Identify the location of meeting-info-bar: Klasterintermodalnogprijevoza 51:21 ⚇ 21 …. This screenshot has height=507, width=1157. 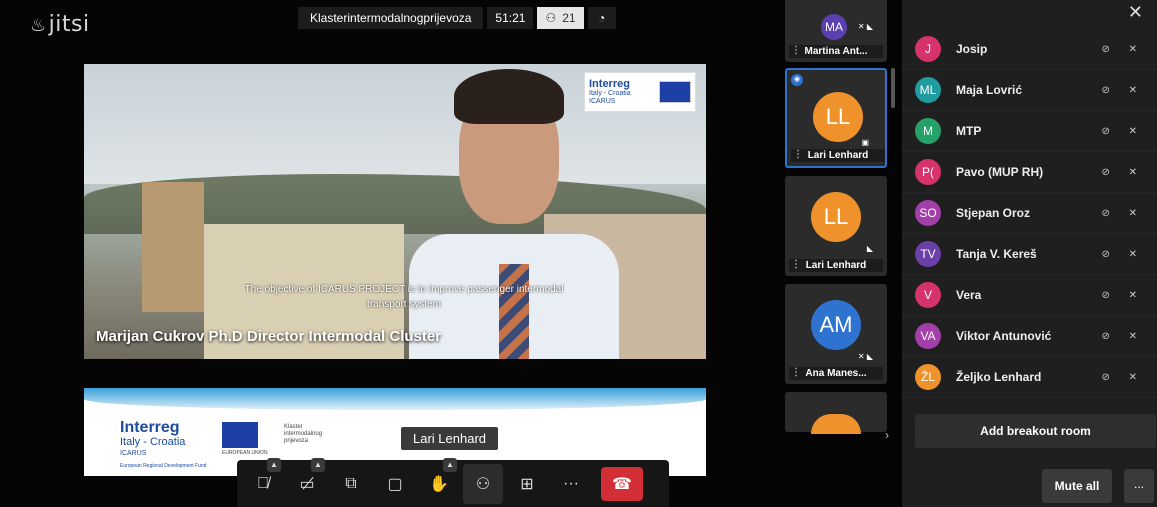
(457, 18).